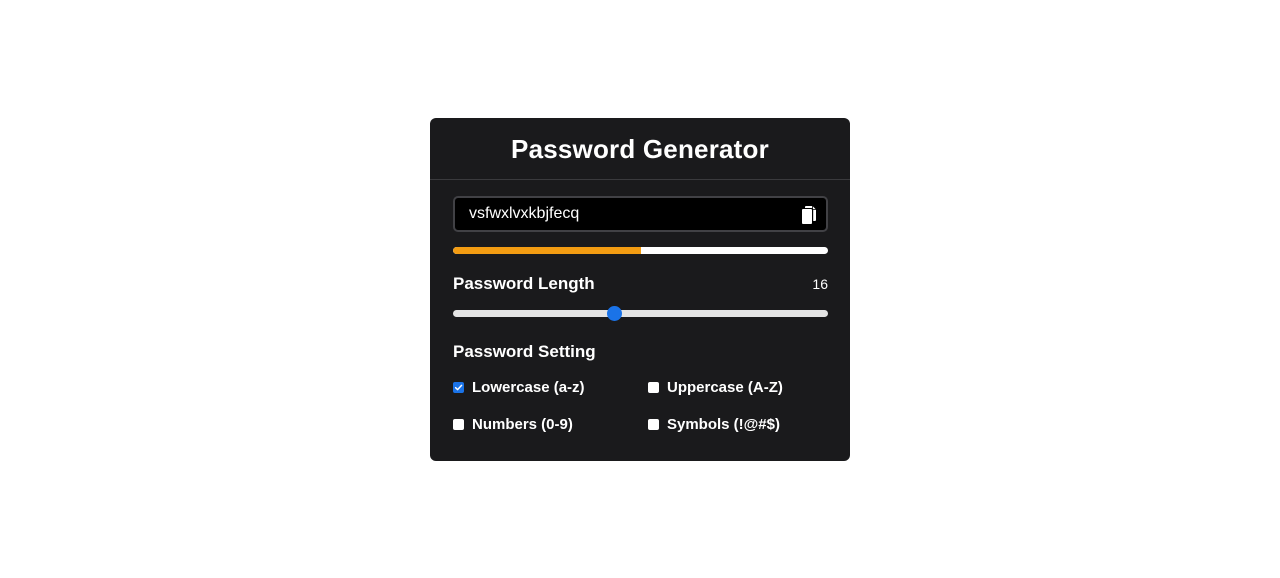  Describe the element at coordinates (522, 424) in the screenshot. I see `option-numbers-label: Numbers (0-9)` at that location.